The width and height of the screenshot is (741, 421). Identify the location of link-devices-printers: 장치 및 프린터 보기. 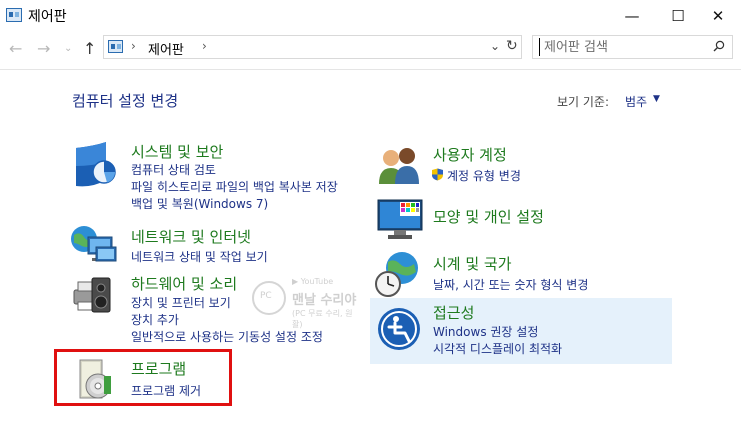
(181, 302).